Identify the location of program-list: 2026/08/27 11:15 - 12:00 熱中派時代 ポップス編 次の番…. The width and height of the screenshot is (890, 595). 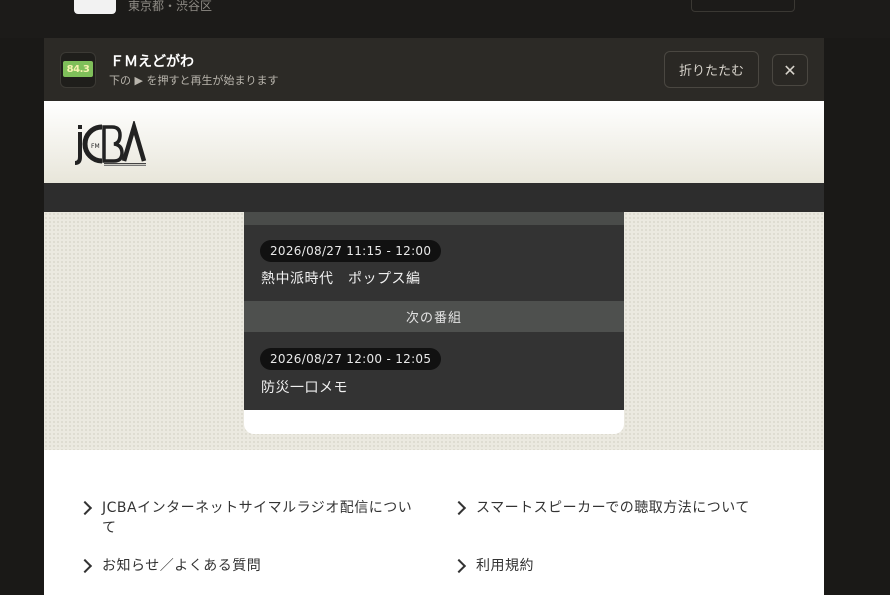
(434, 311).